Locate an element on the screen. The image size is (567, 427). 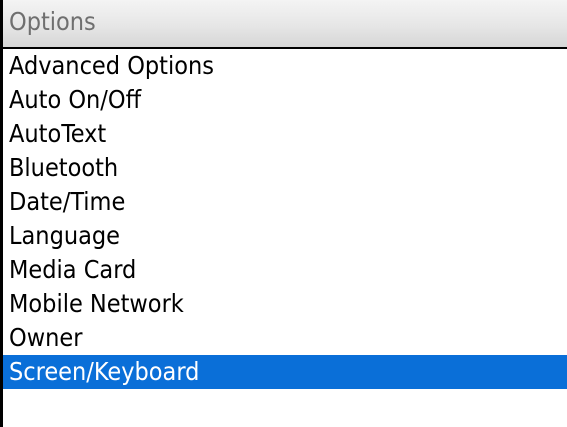
list-item-media-card: Media Card is located at coordinates (285, 270).